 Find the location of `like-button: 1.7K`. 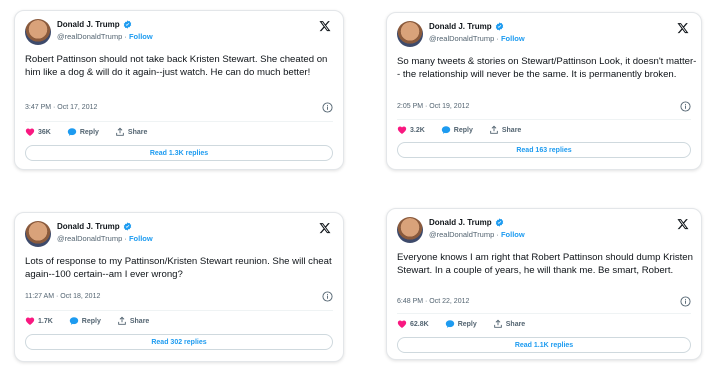

like-button: 1.7K is located at coordinates (39, 321).